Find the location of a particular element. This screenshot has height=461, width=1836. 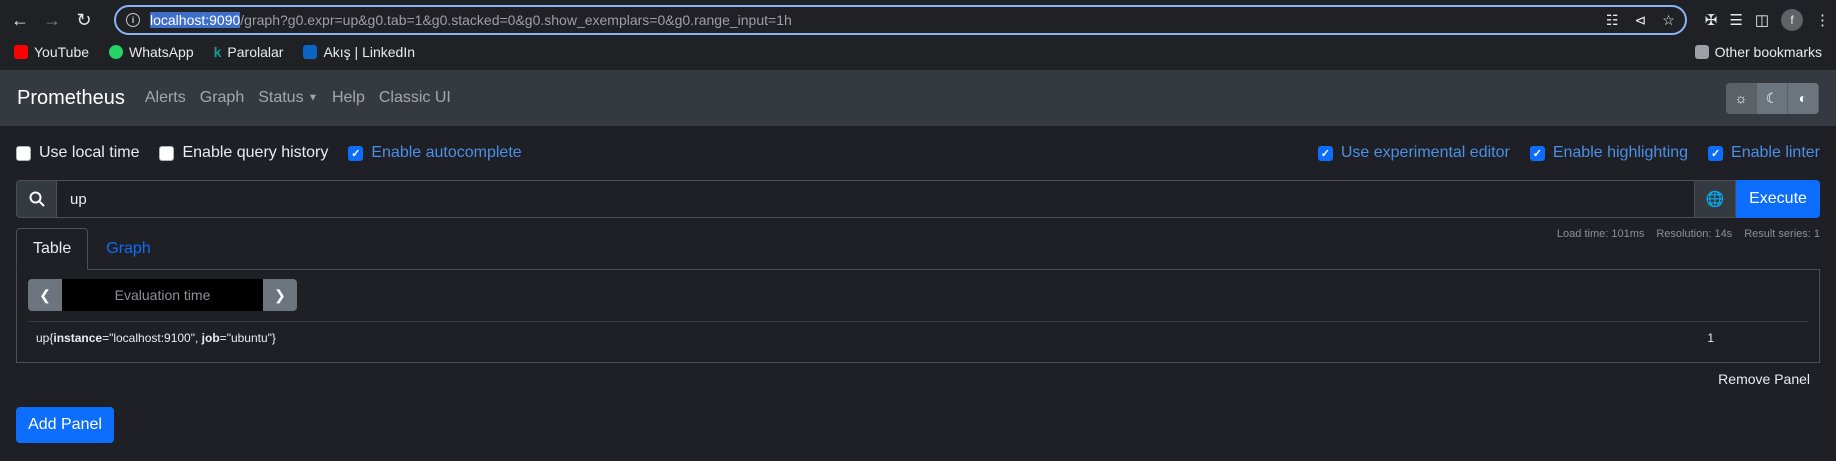

option-query-history: Enable query history is located at coordinates (243, 153).